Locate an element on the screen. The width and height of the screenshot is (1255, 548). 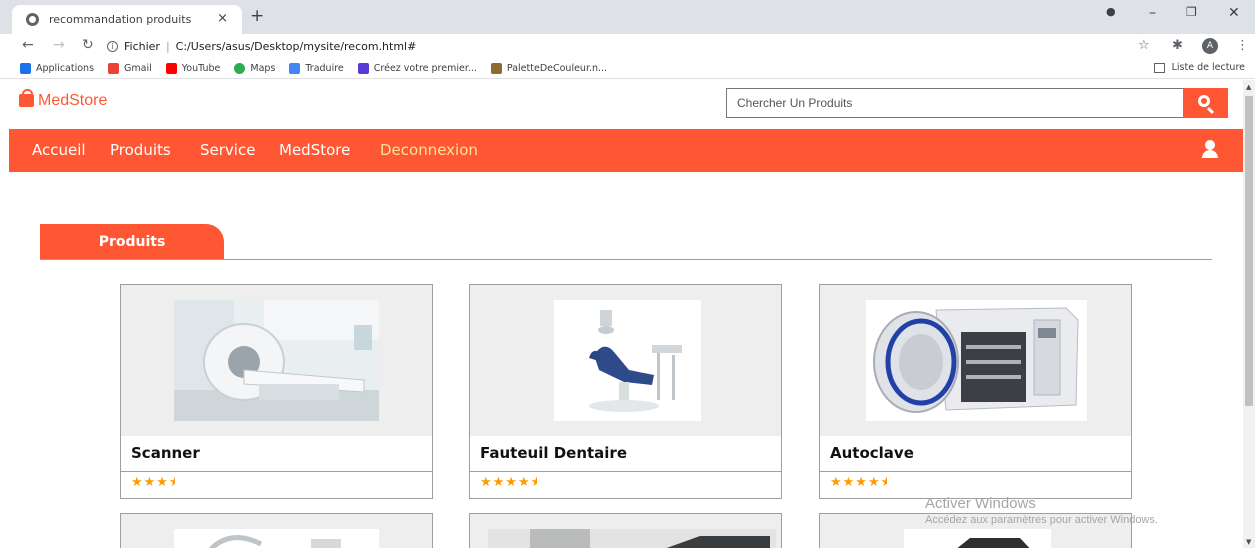
product-card: Scanner ★★★★ is located at coordinates (276, 391).